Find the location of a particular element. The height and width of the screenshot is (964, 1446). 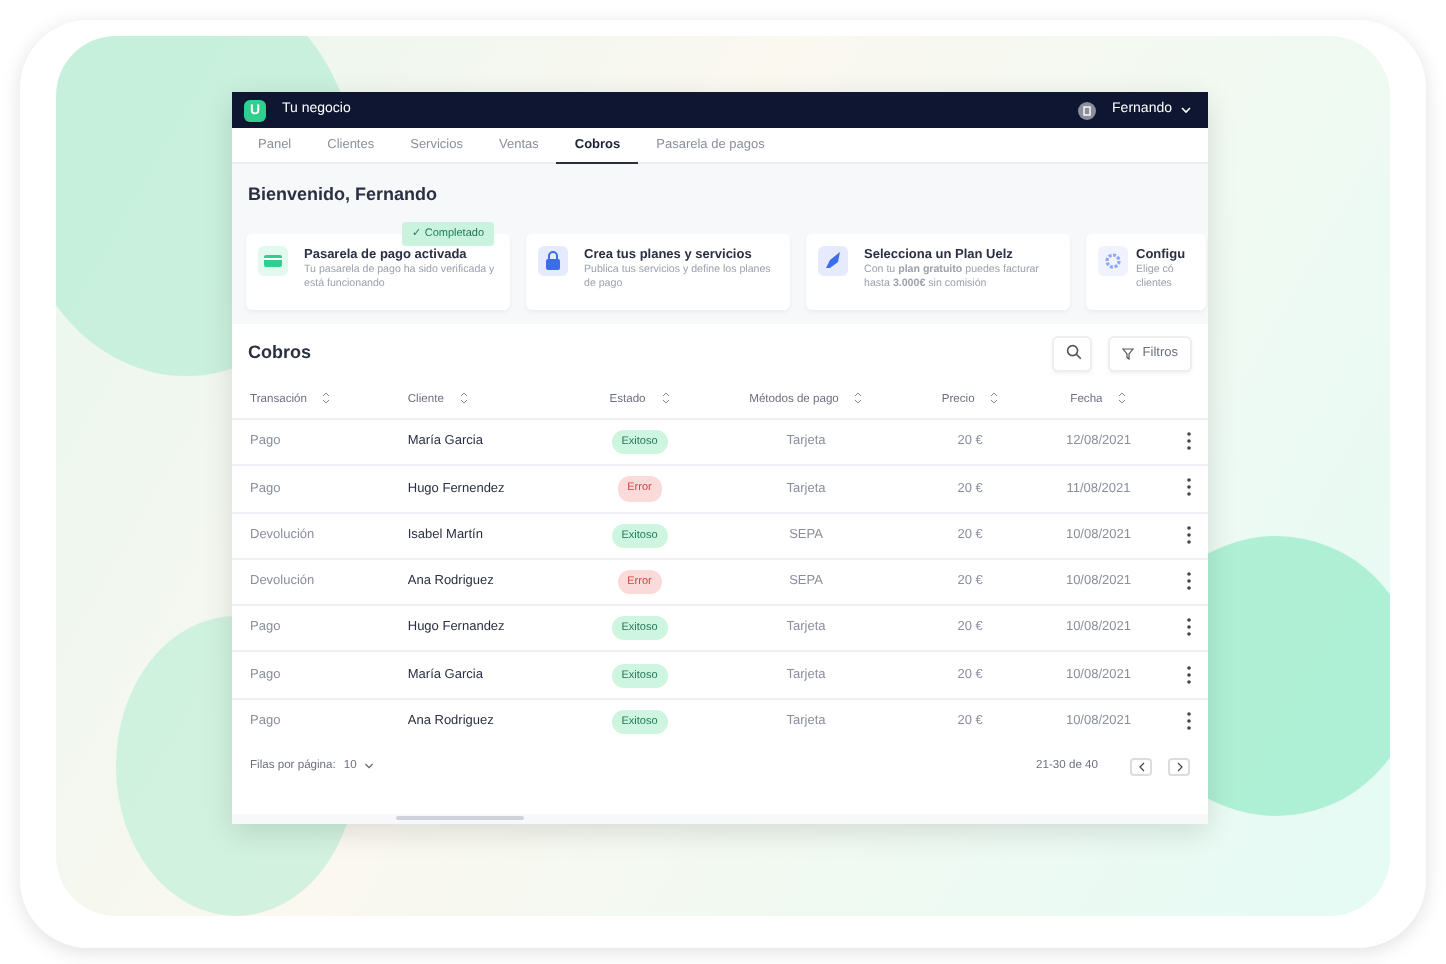

chevron-right-icon is located at coordinates (1179, 766).